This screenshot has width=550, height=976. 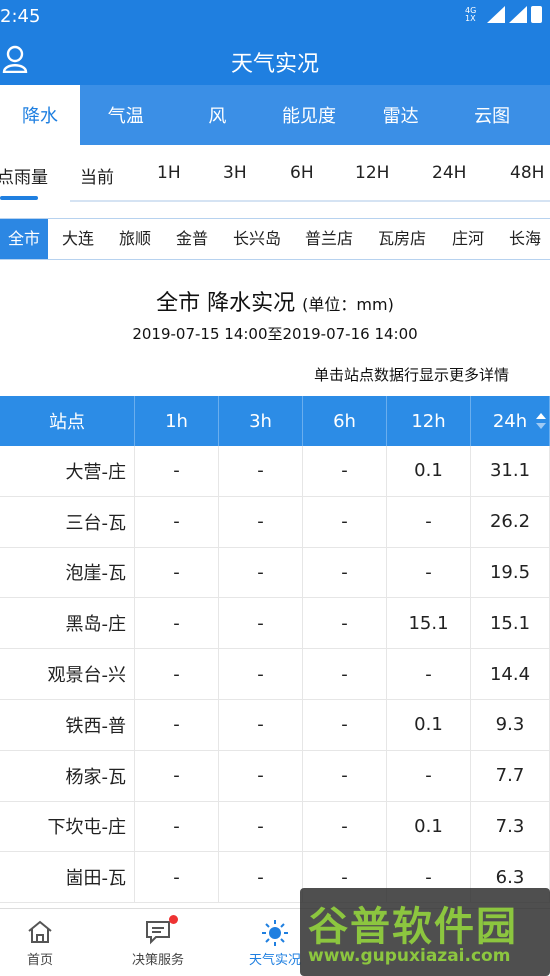 I want to click on column-header-station: 站点, so click(x=67, y=421).